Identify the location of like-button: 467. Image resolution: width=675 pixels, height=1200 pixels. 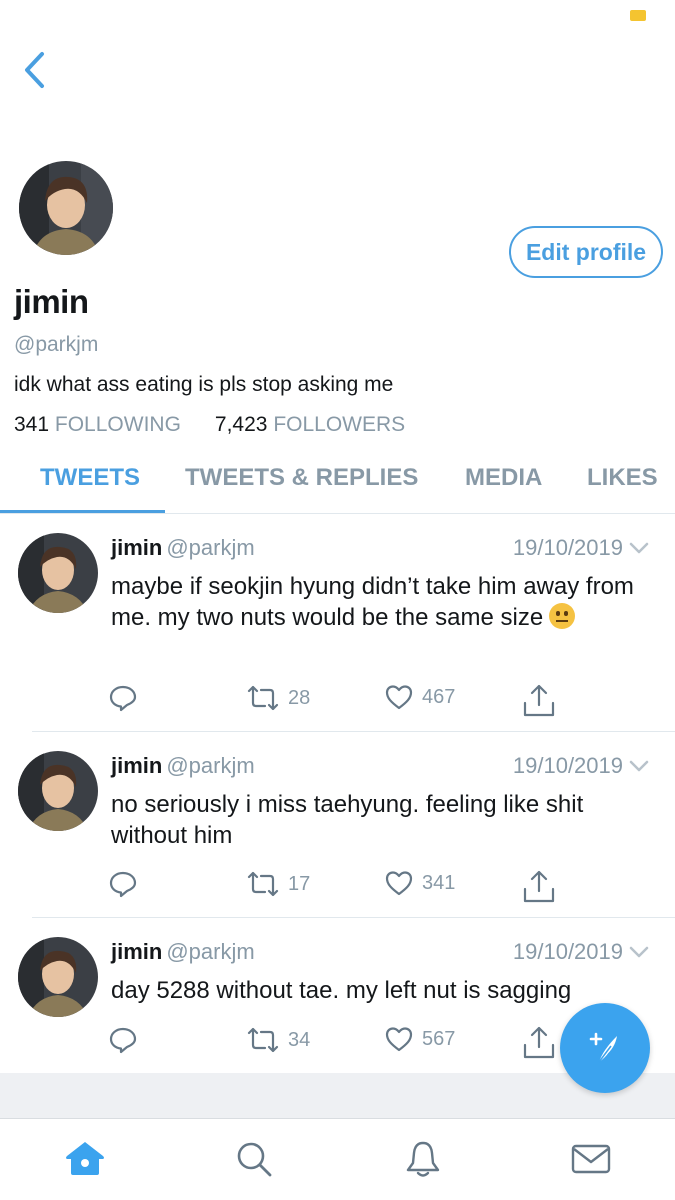
(419, 697).